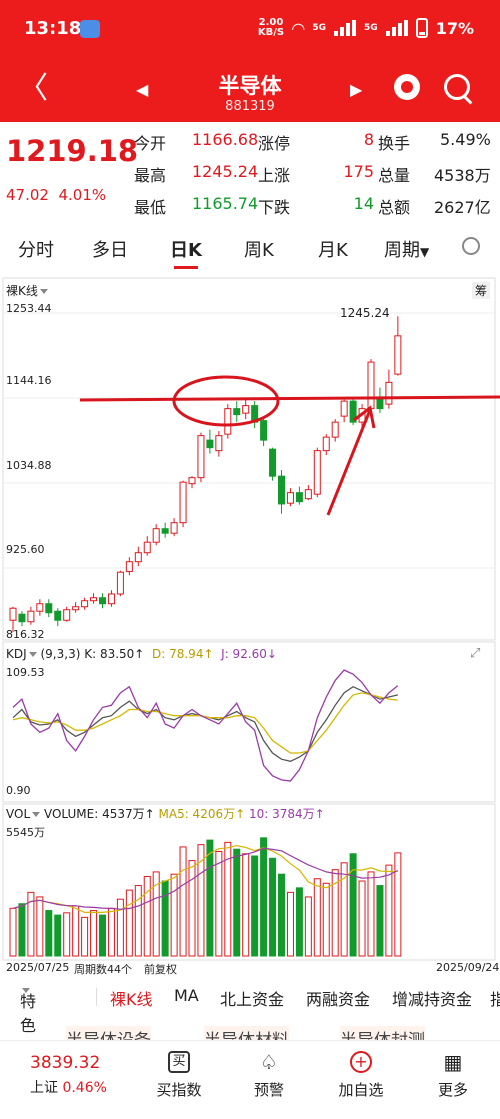 The height and width of the screenshot is (1119, 500). What do you see at coordinates (338, 998) in the screenshot?
I see `feature-margin: 两融资金` at bounding box center [338, 998].